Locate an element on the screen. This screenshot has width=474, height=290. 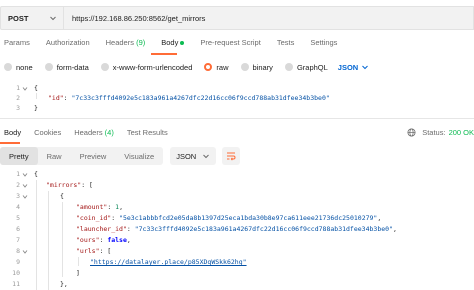
json-url-link: "https://datalayer.place/p85XDqWSkk62hg" is located at coordinates (168, 262).